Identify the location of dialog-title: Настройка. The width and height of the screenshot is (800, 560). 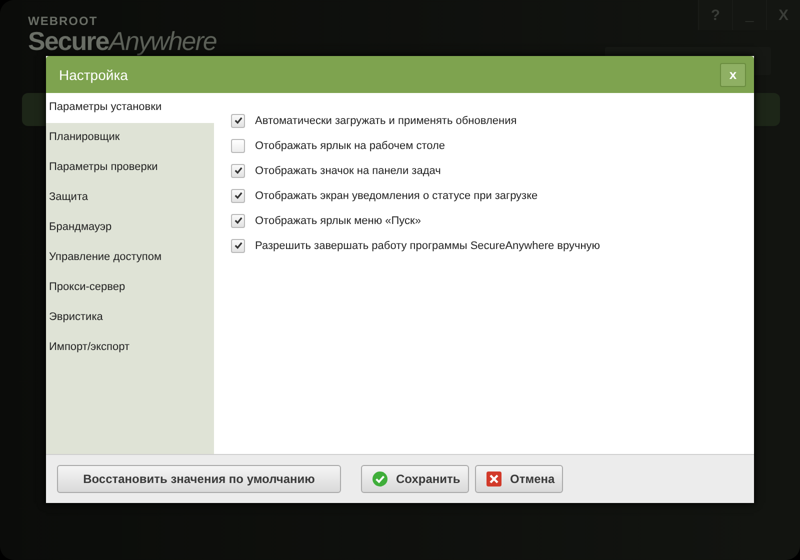
(93, 74).